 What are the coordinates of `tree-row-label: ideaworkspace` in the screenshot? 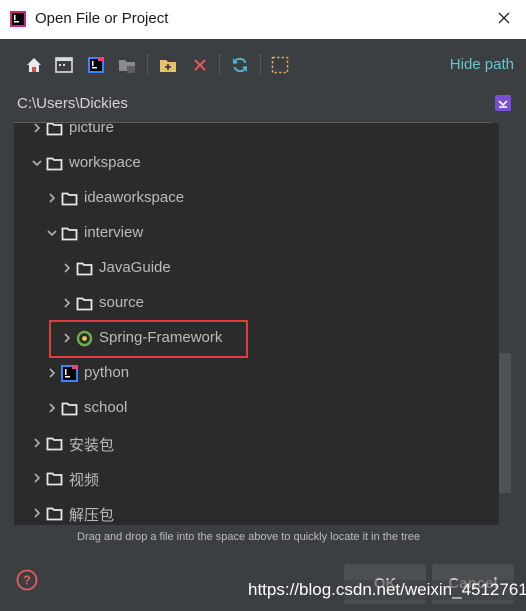 It's located at (134, 197).